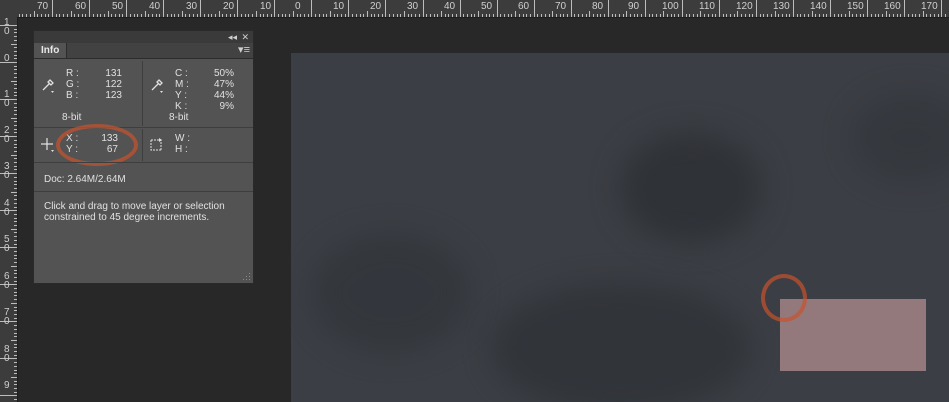  What do you see at coordinates (143, 37) in the screenshot?
I see `panel-header-bar: ◂◂ ✕` at bounding box center [143, 37].